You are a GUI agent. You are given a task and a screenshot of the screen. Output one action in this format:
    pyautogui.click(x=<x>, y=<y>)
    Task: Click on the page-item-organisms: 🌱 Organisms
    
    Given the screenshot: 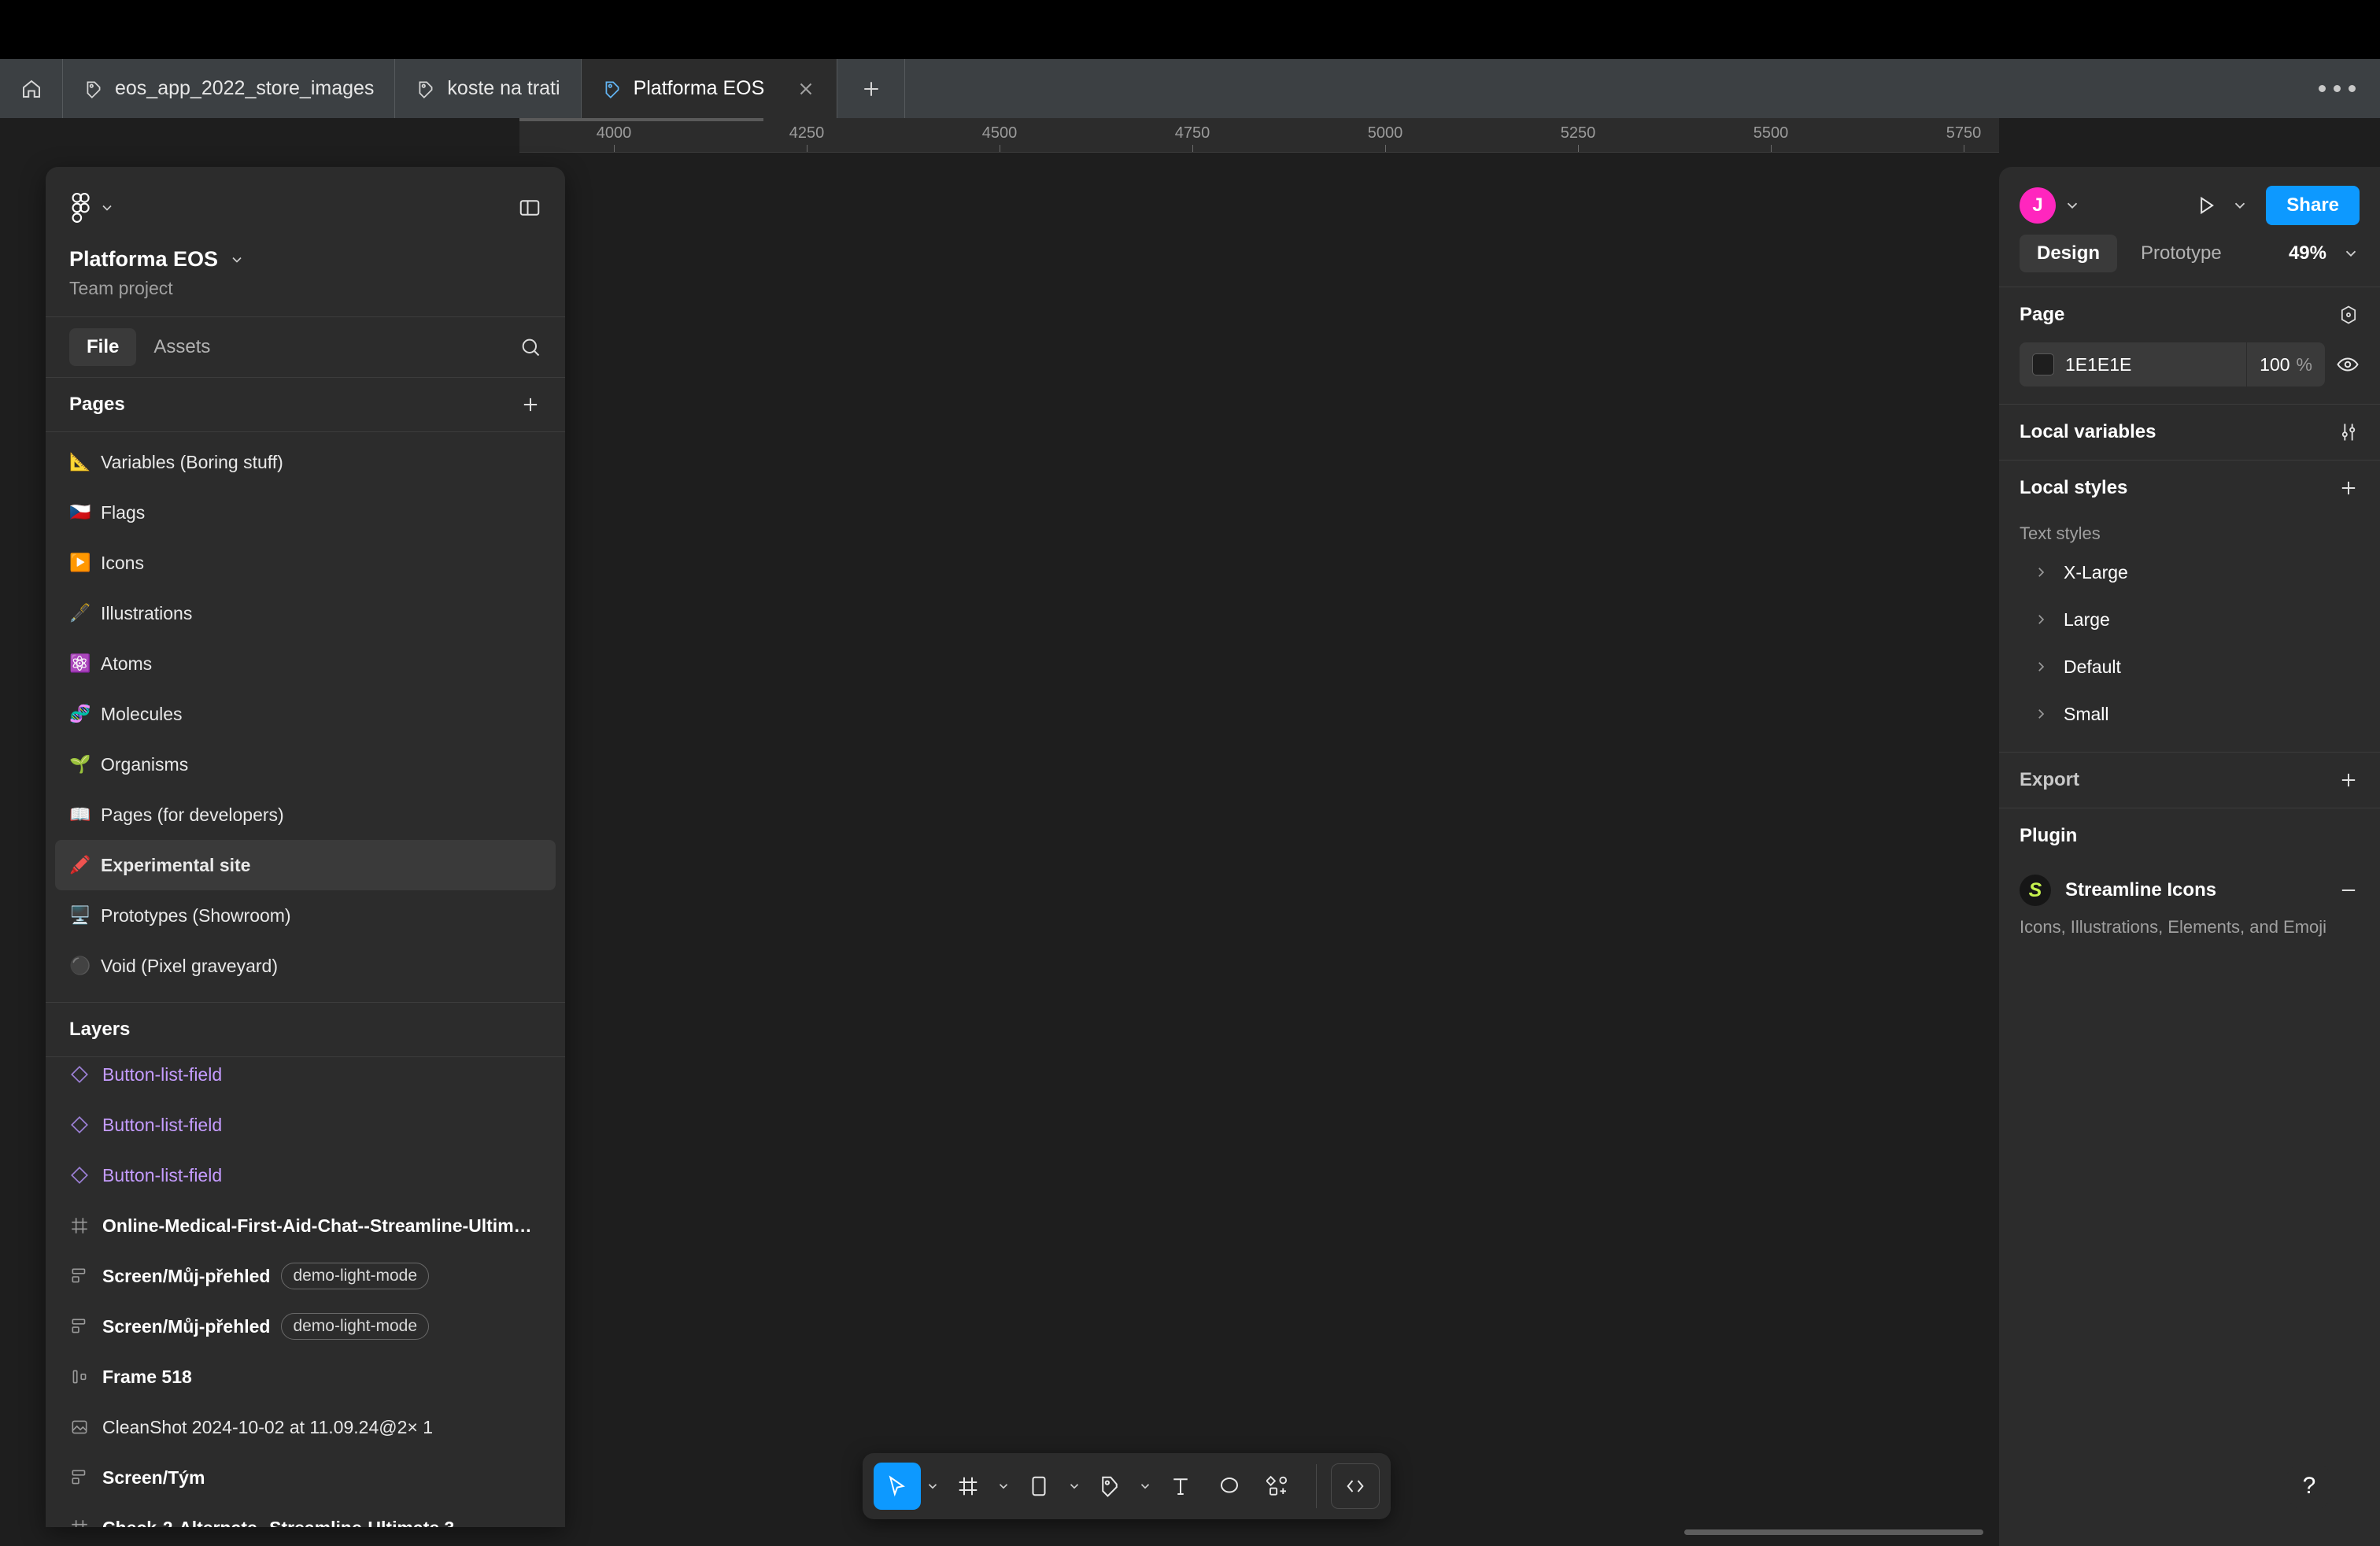 What is the action you would take?
    pyautogui.click(x=305, y=764)
    